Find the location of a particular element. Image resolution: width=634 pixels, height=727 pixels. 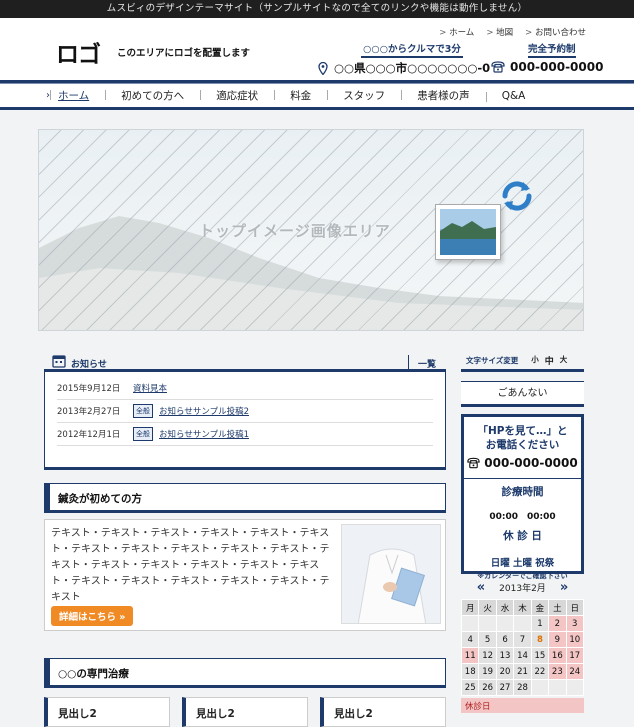

calendar-day: 10 is located at coordinates (575, 639).